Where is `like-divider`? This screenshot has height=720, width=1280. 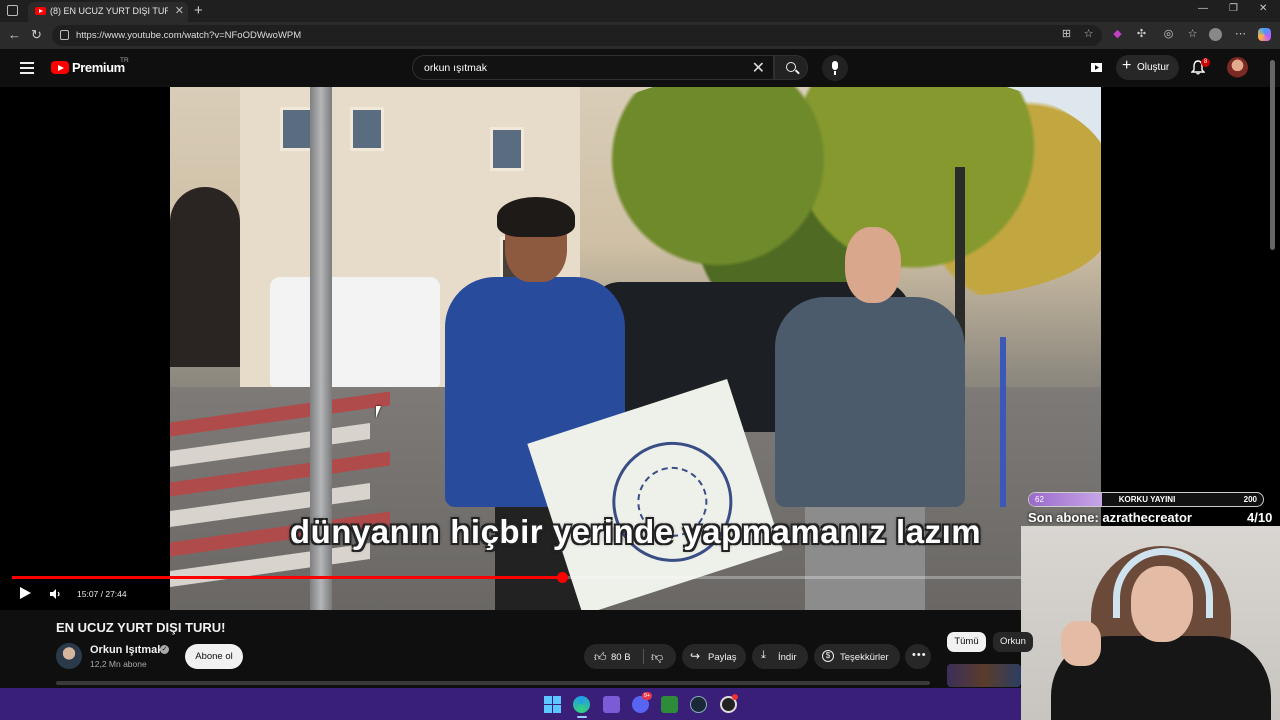 like-divider is located at coordinates (643, 656).